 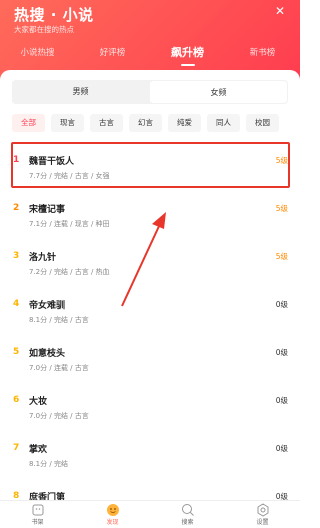 What do you see at coordinates (16, 304) in the screenshot?
I see `rank-number: 4` at bounding box center [16, 304].